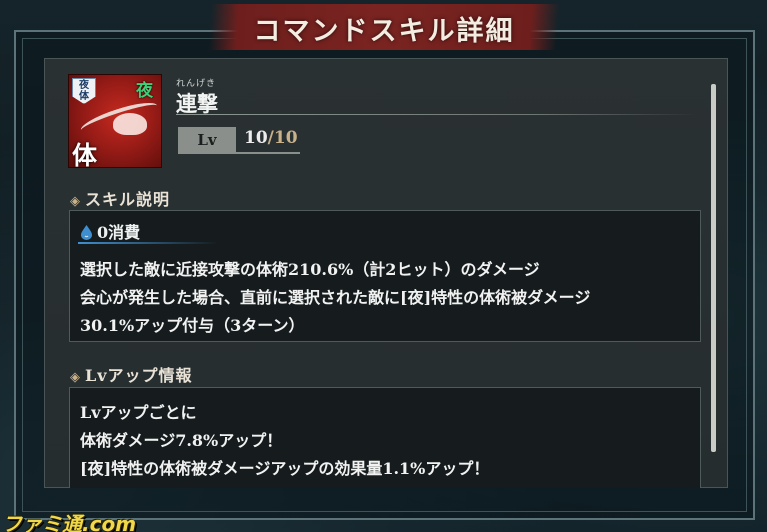  I want to click on skill-description-heading-text: スキル説明, so click(128, 199).